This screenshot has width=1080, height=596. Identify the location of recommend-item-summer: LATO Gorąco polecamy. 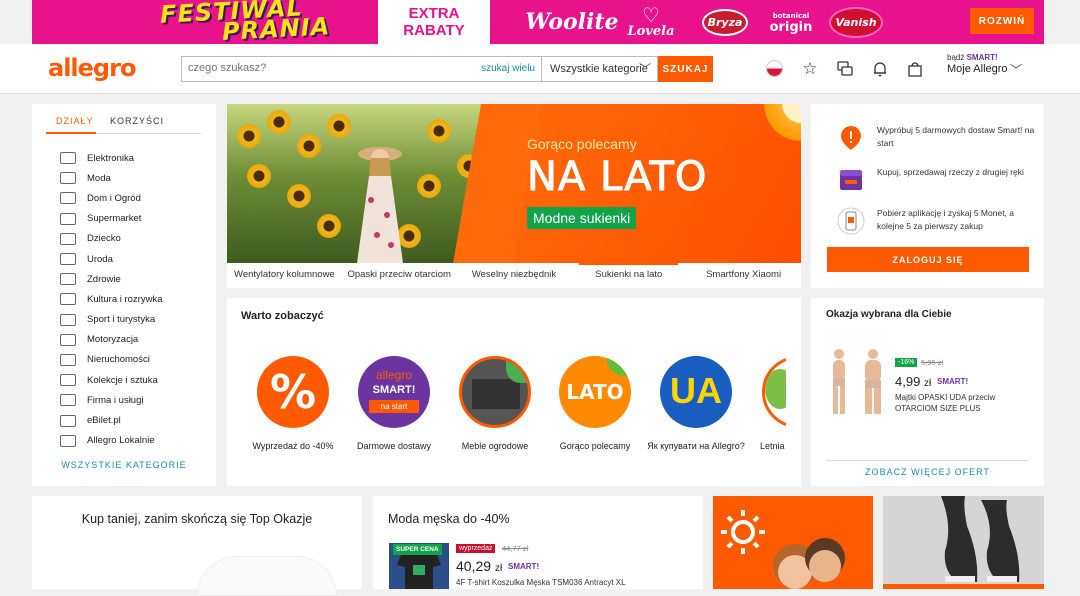
(595, 404).